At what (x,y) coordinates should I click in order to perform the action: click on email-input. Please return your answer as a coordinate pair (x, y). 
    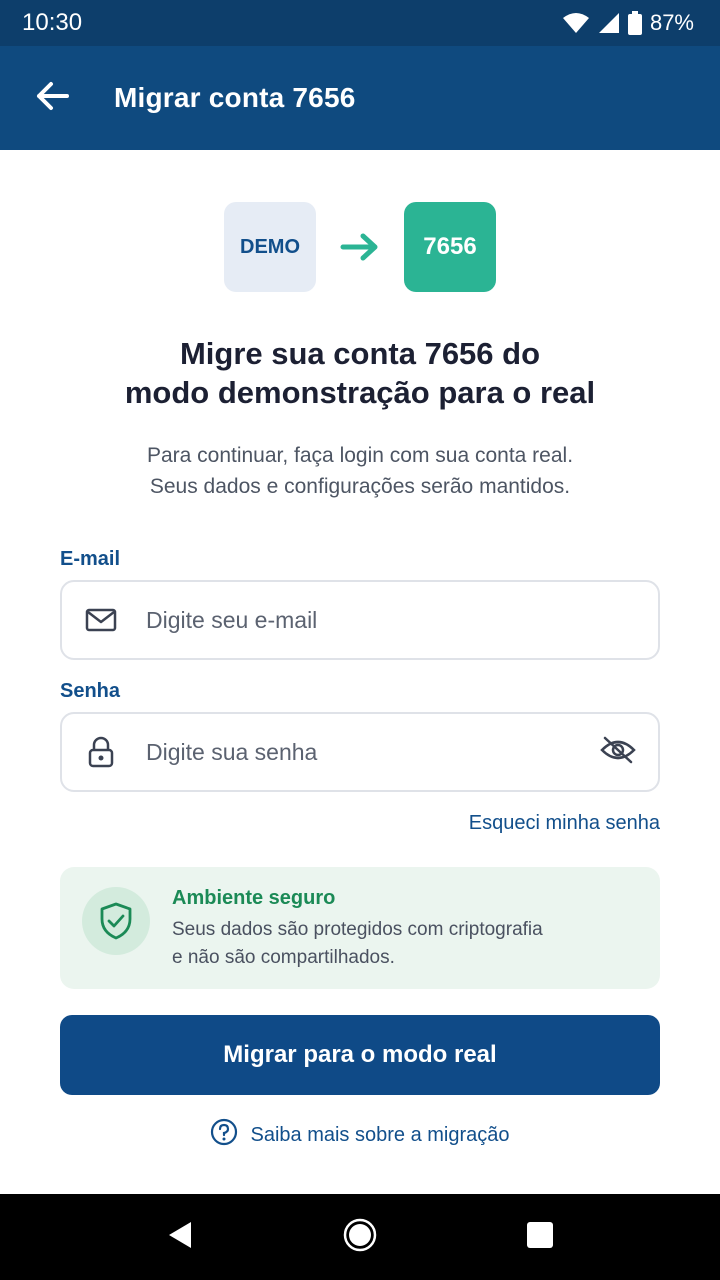
    Looking at the image, I should click on (399, 620).